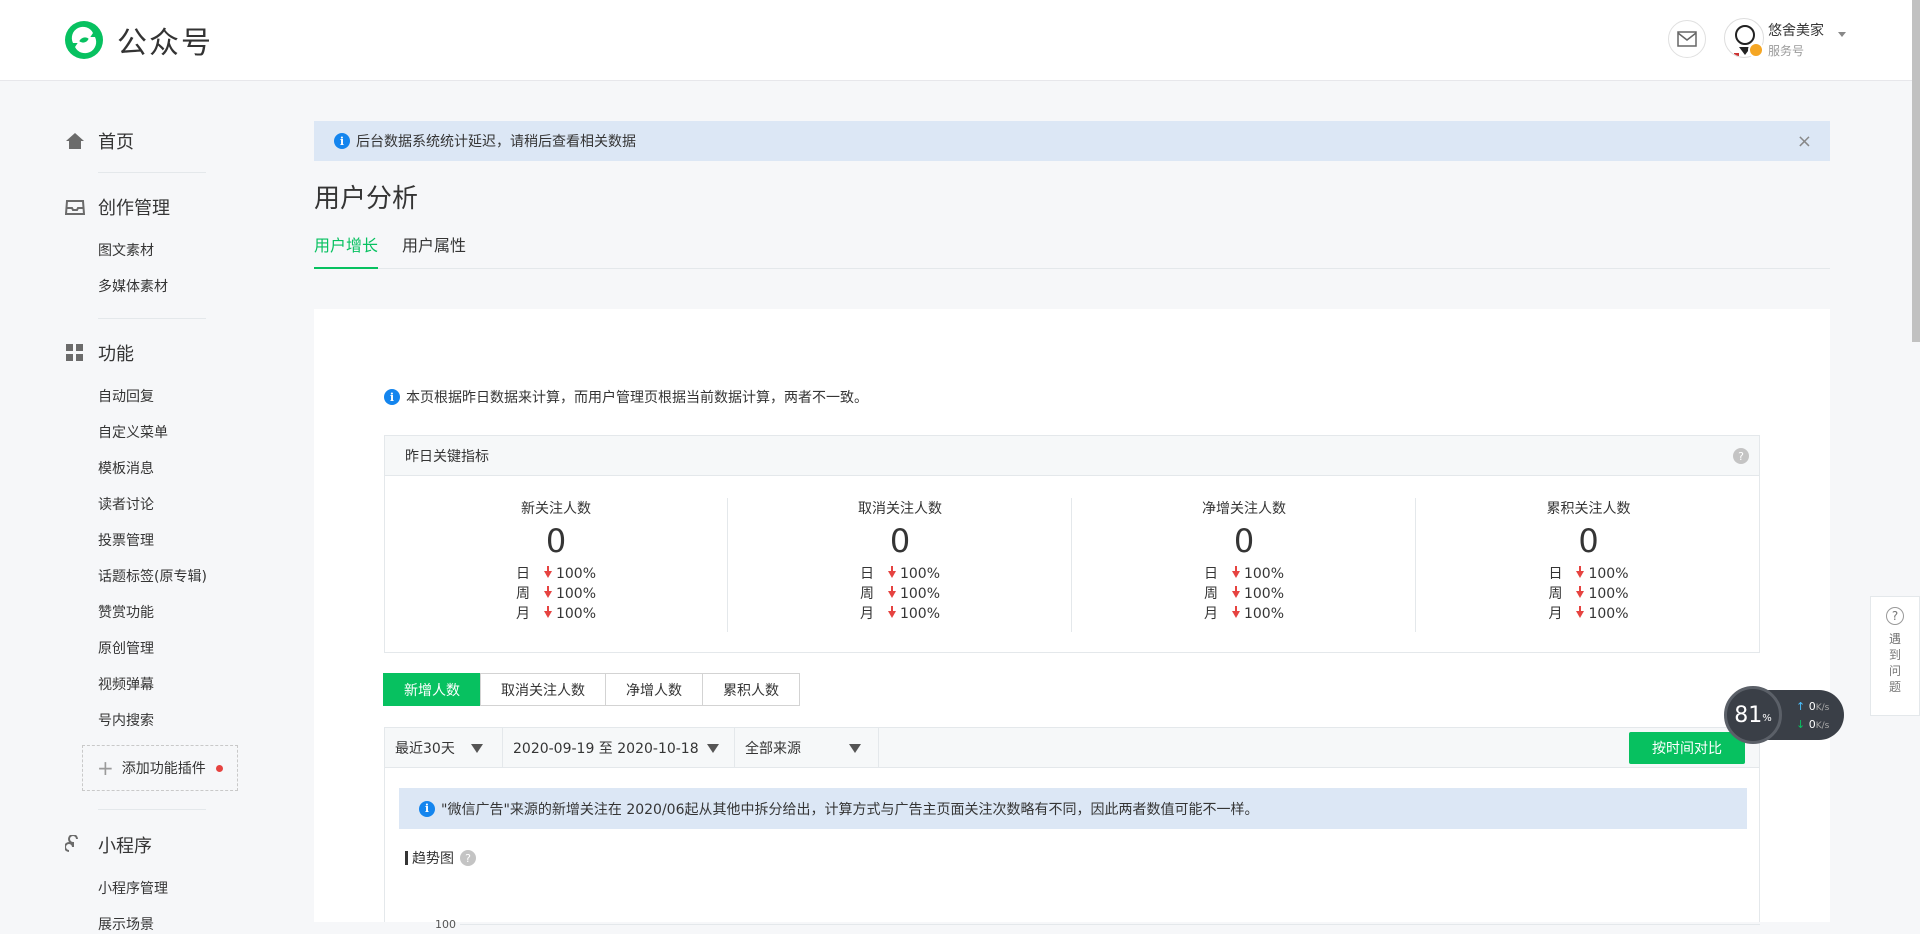 This screenshot has width=1920, height=934. I want to click on segment-net-growth: 净增人数, so click(654, 689).